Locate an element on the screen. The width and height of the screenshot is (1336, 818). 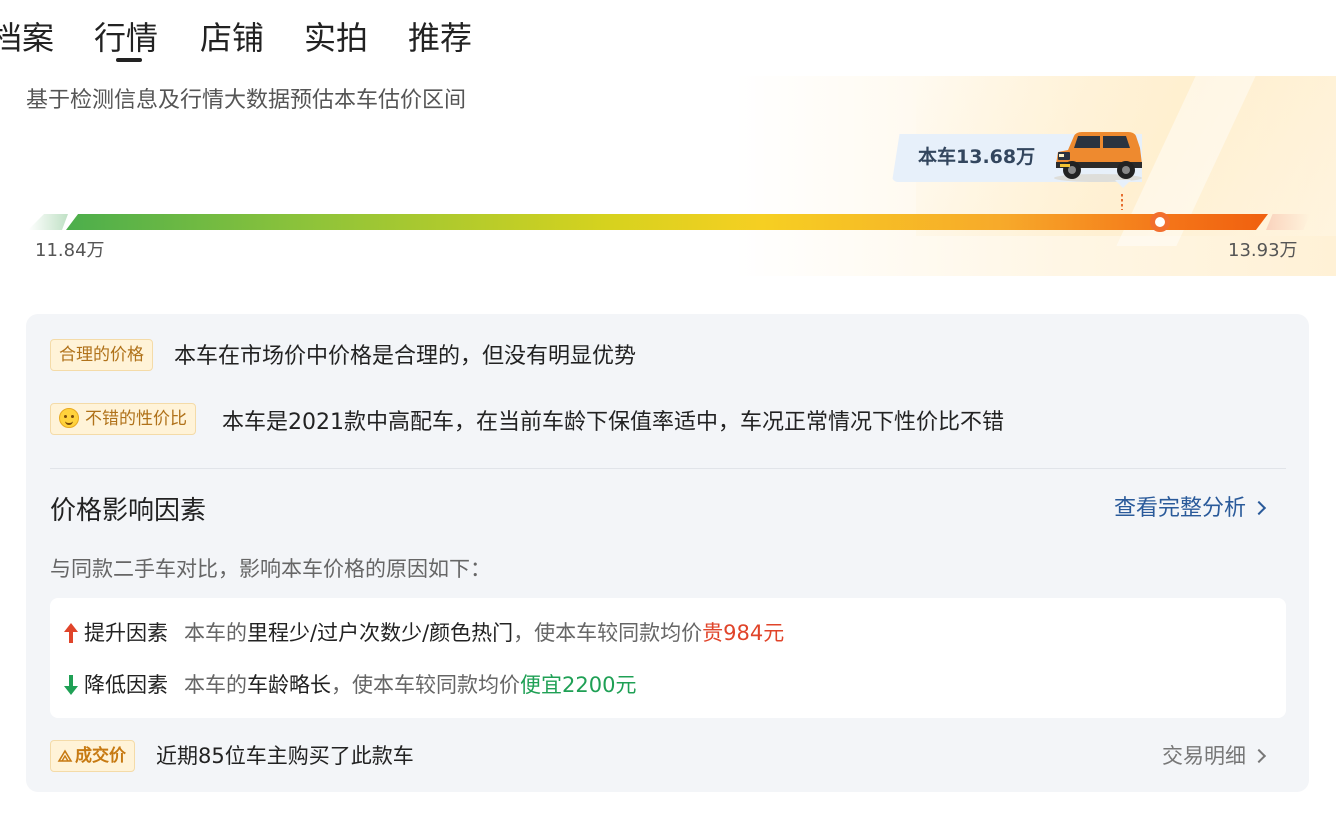
current-price-label: 本车13.68万 is located at coordinates (977, 157).